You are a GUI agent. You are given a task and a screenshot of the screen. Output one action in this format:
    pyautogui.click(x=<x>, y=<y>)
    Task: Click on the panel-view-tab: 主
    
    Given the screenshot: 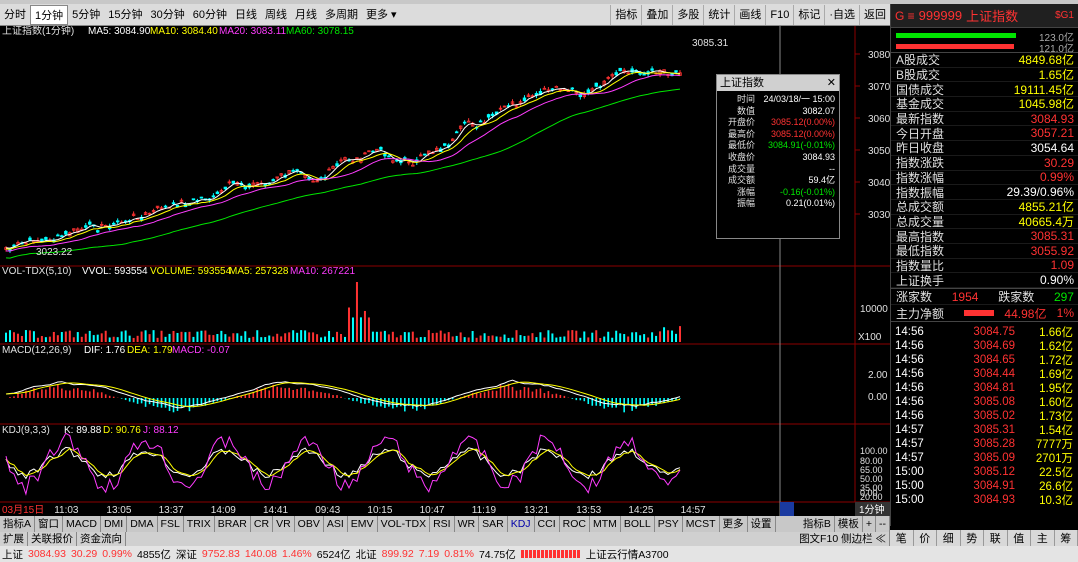 What is the action you would take?
    pyautogui.click(x=1043, y=538)
    